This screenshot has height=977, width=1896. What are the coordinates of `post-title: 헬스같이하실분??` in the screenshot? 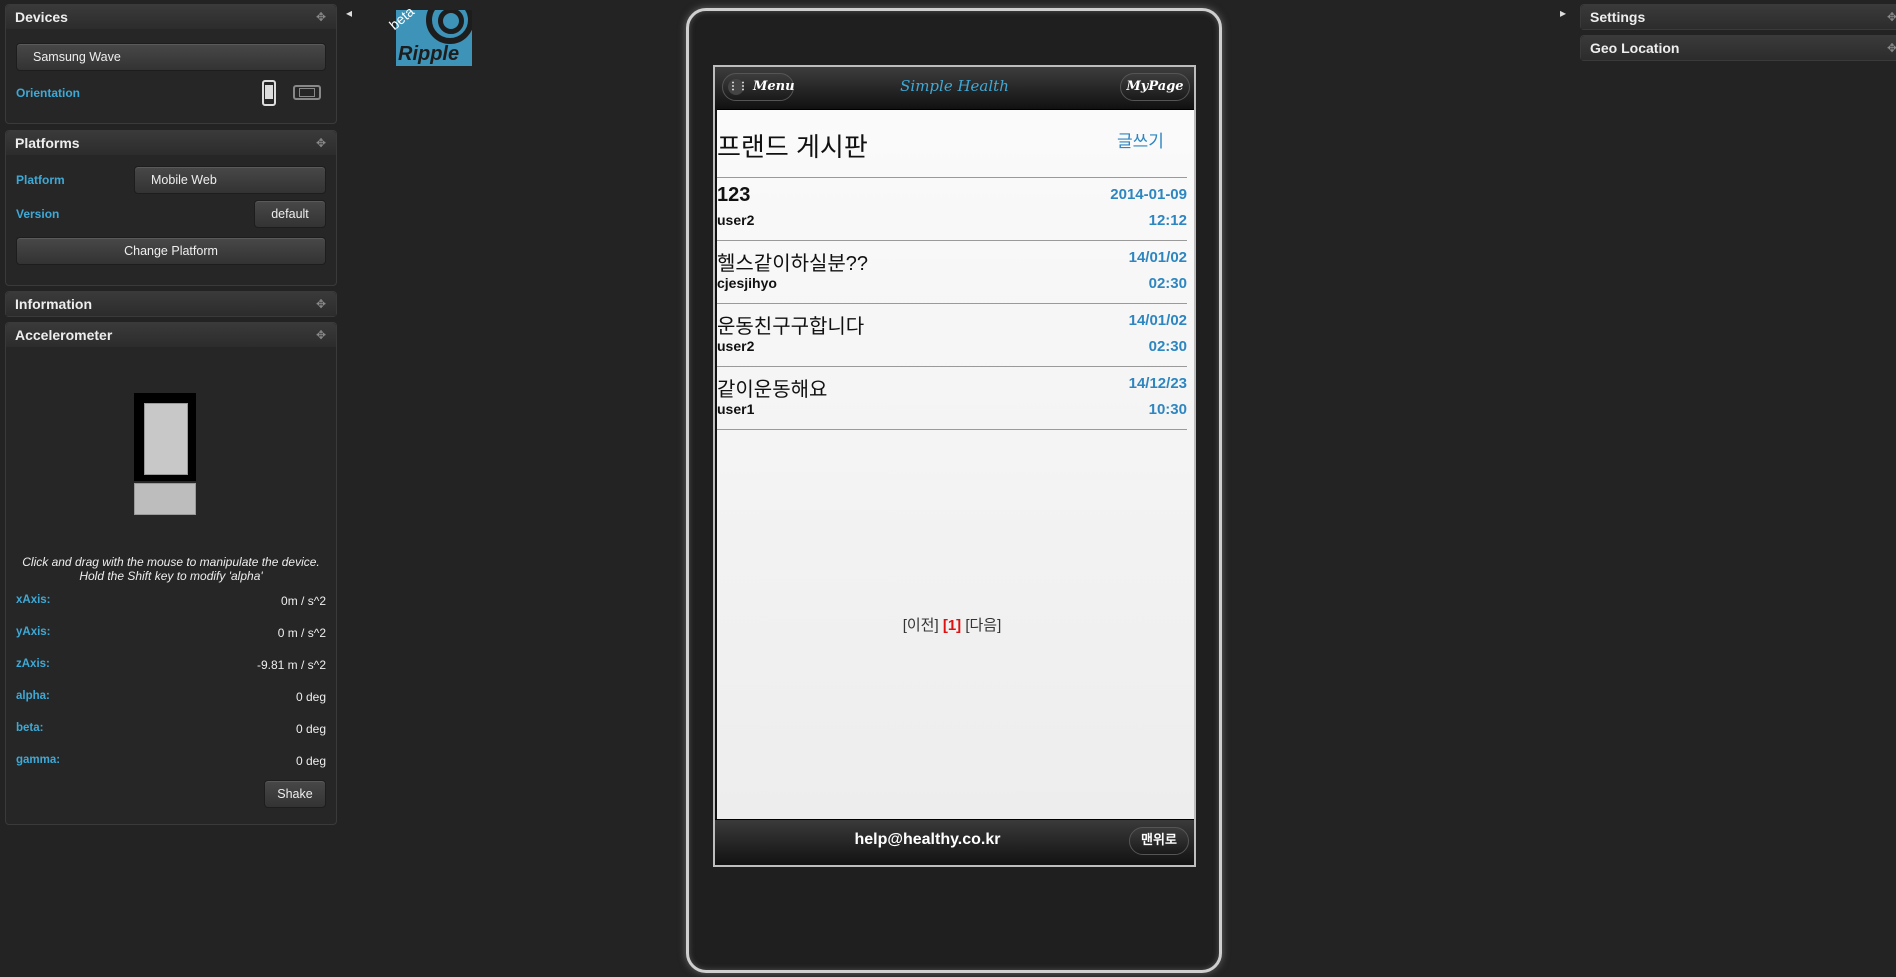 It's located at (793, 264).